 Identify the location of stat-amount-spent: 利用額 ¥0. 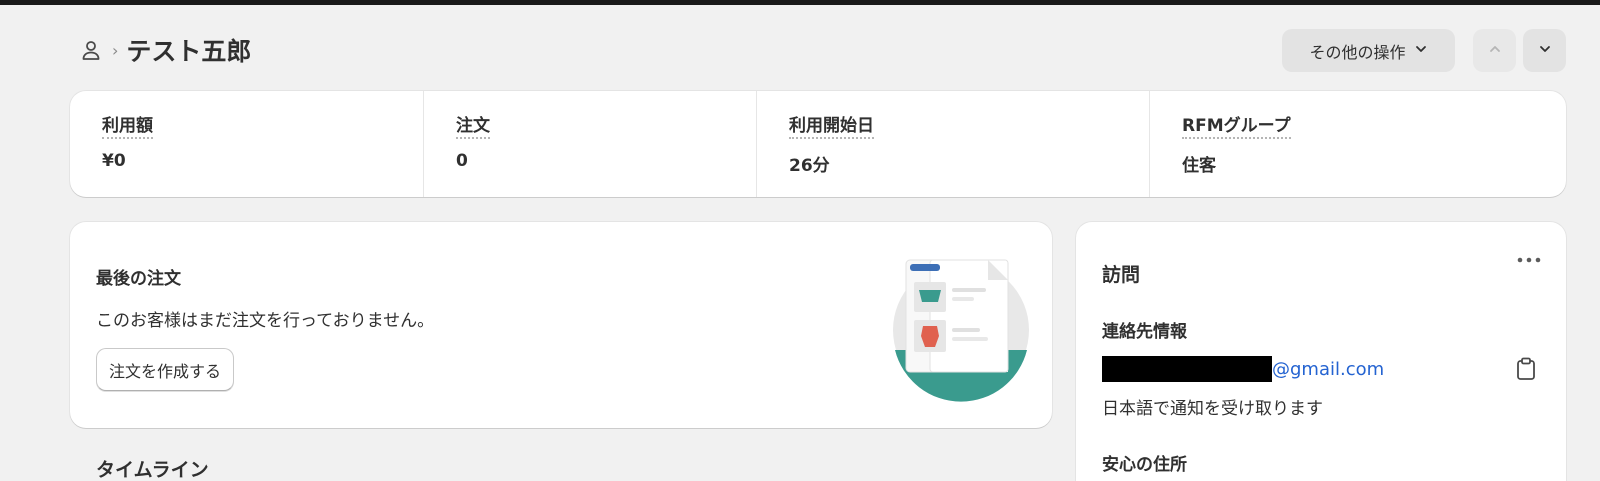
(247, 144).